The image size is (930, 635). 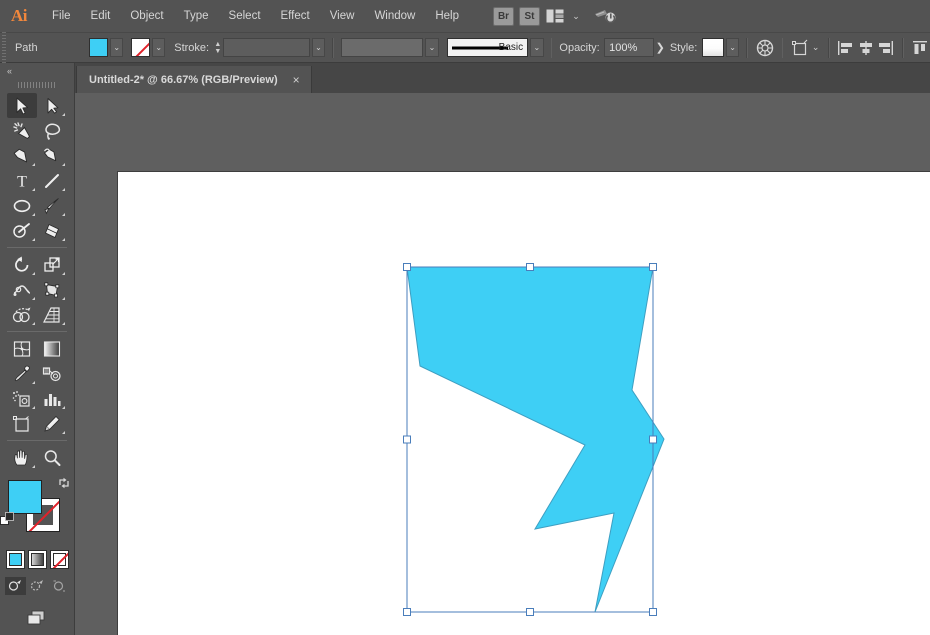 I want to click on brush-chevron-down-icon: ⌄, so click(x=537, y=47).